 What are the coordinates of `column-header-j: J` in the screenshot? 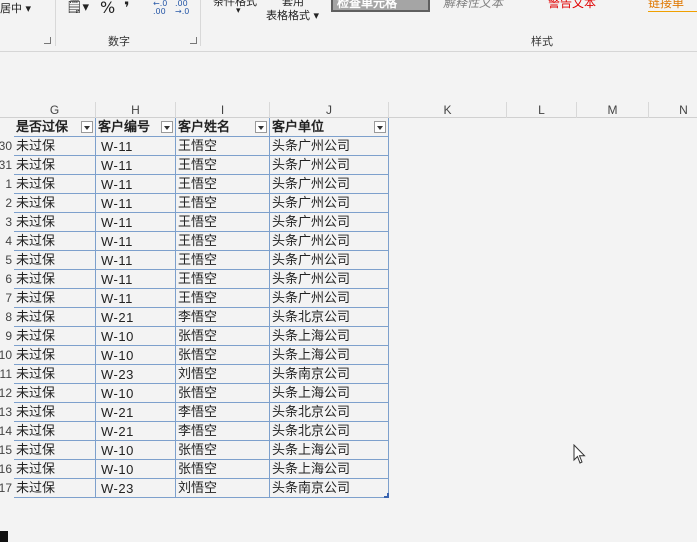 It's located at (329, 110).